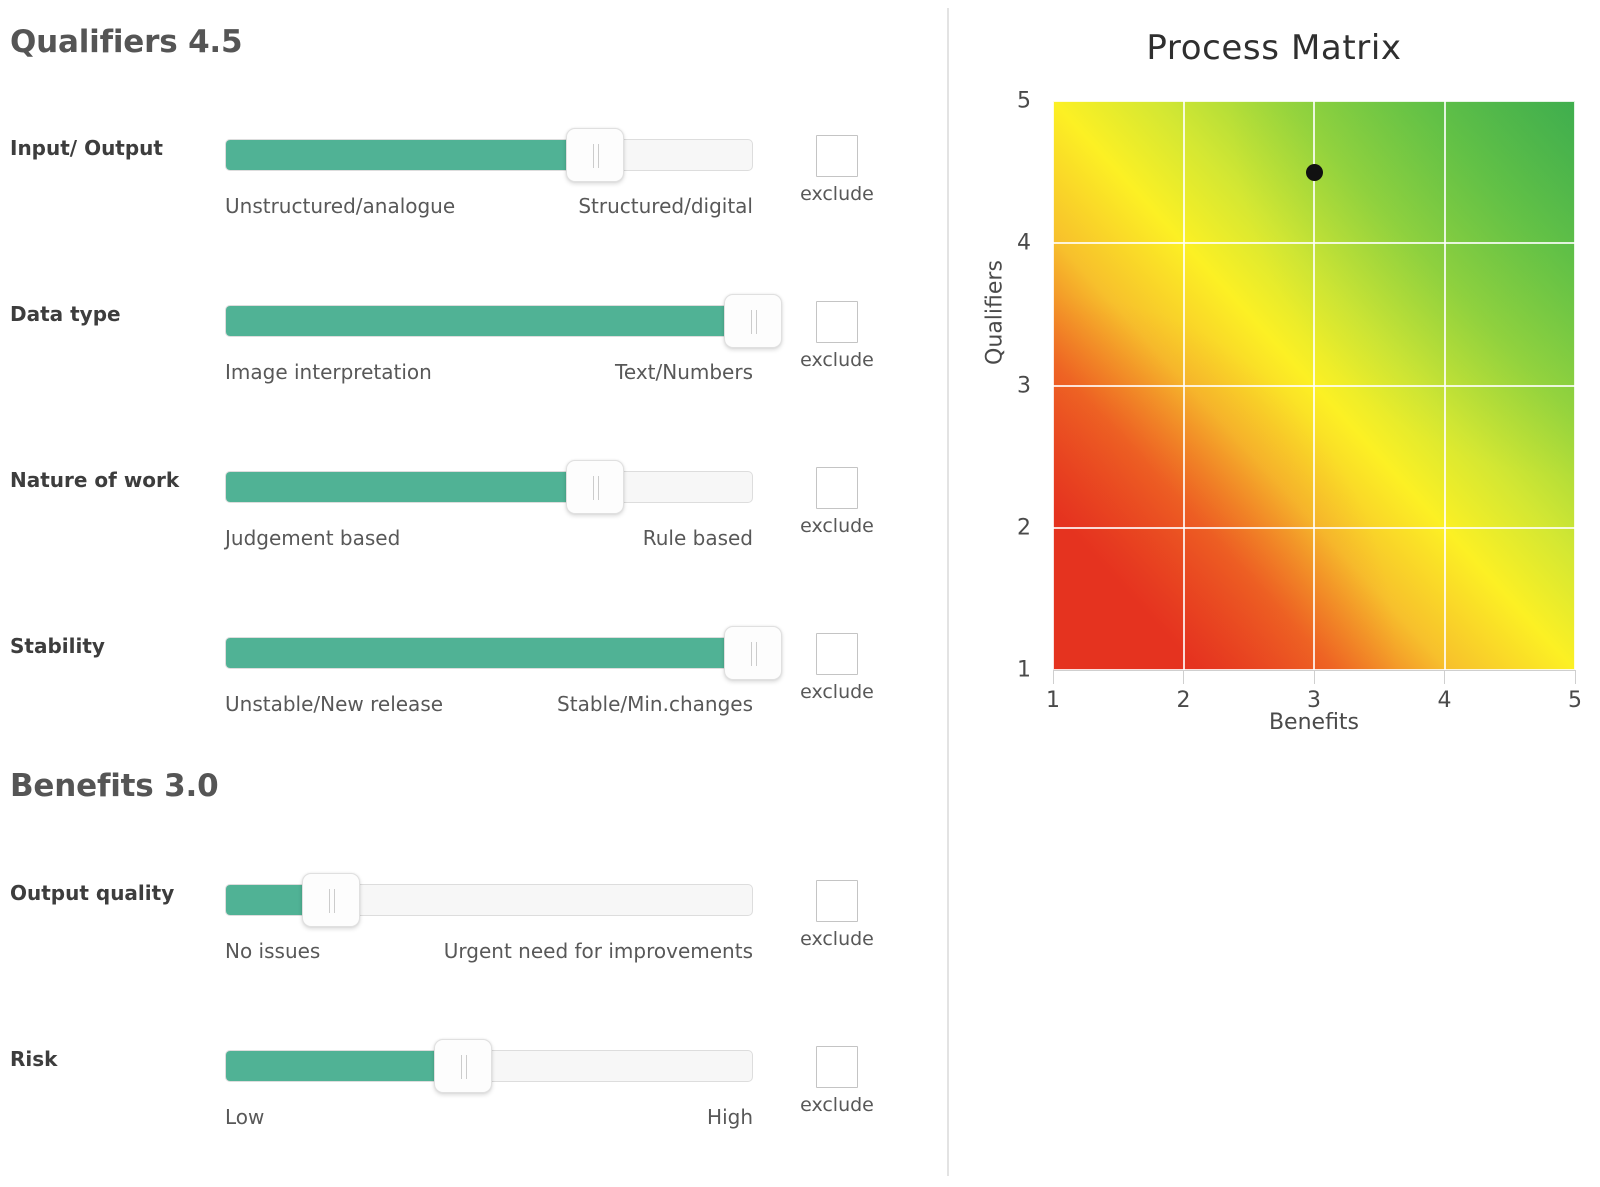 Image resolution: width=1600 pixels, height=1187 pixels. Describe the element at coordinates (328, 372) in the screenshot. I see `slider-min-label: Image interpretation` at that location.